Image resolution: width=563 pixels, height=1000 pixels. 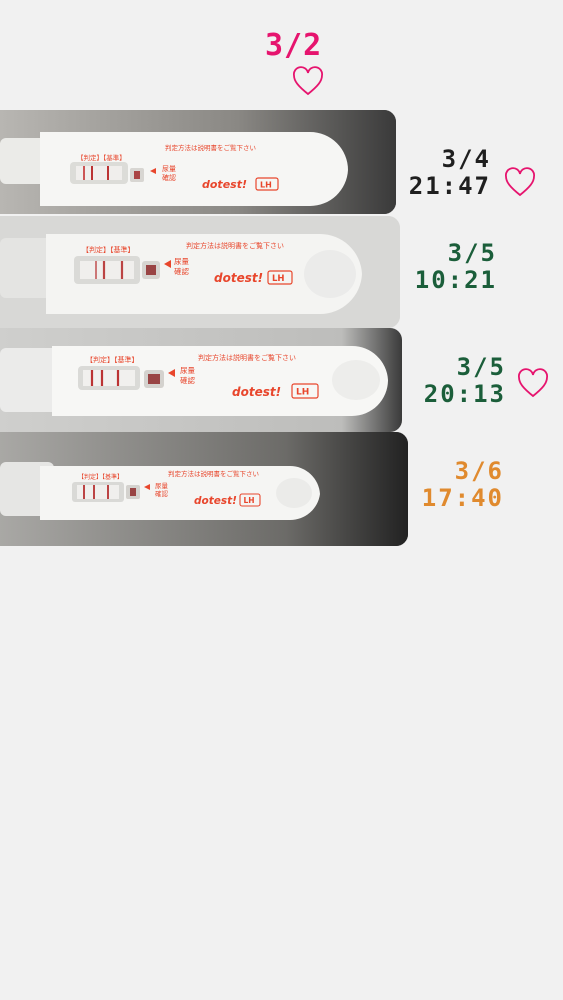 I want to click on entry-label-3: 3/5 20:13, so click(x=465, y=381).